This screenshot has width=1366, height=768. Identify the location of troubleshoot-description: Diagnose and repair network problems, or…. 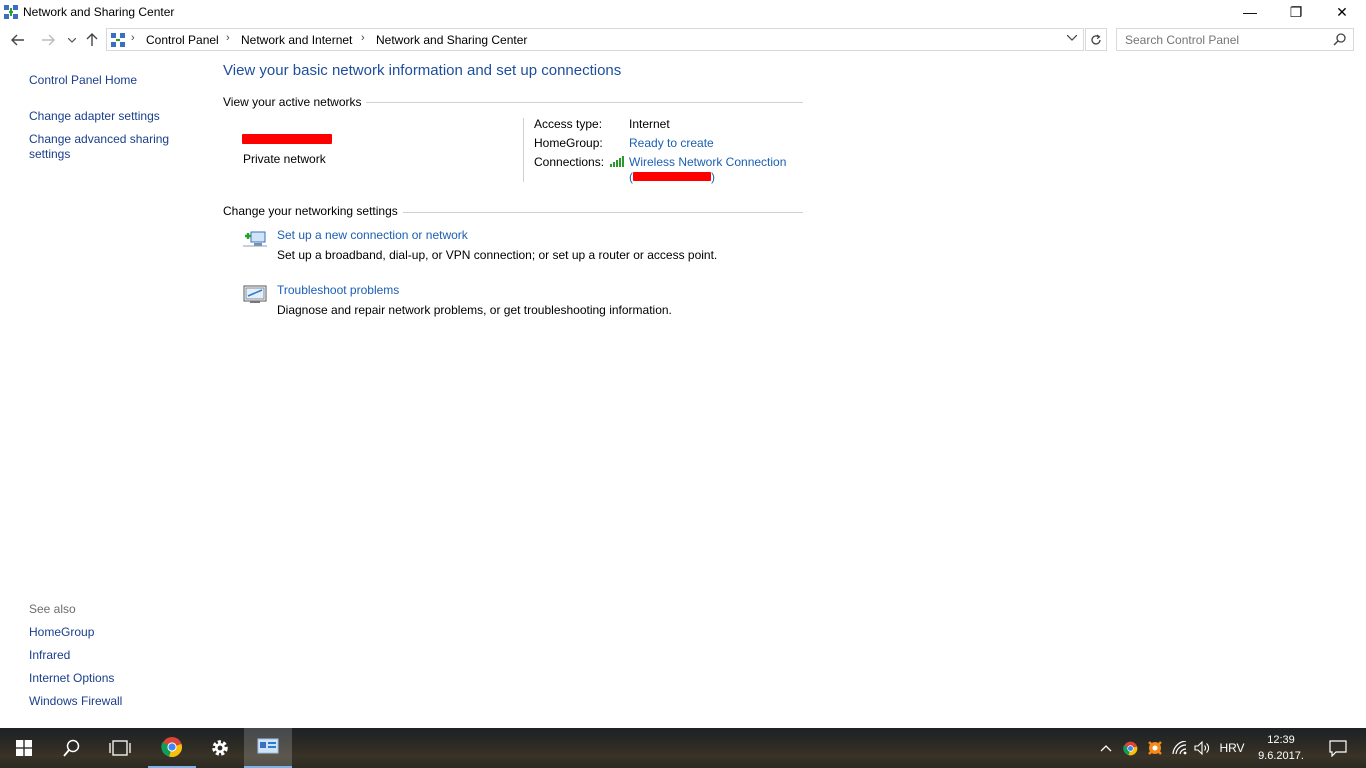
(474, 310).